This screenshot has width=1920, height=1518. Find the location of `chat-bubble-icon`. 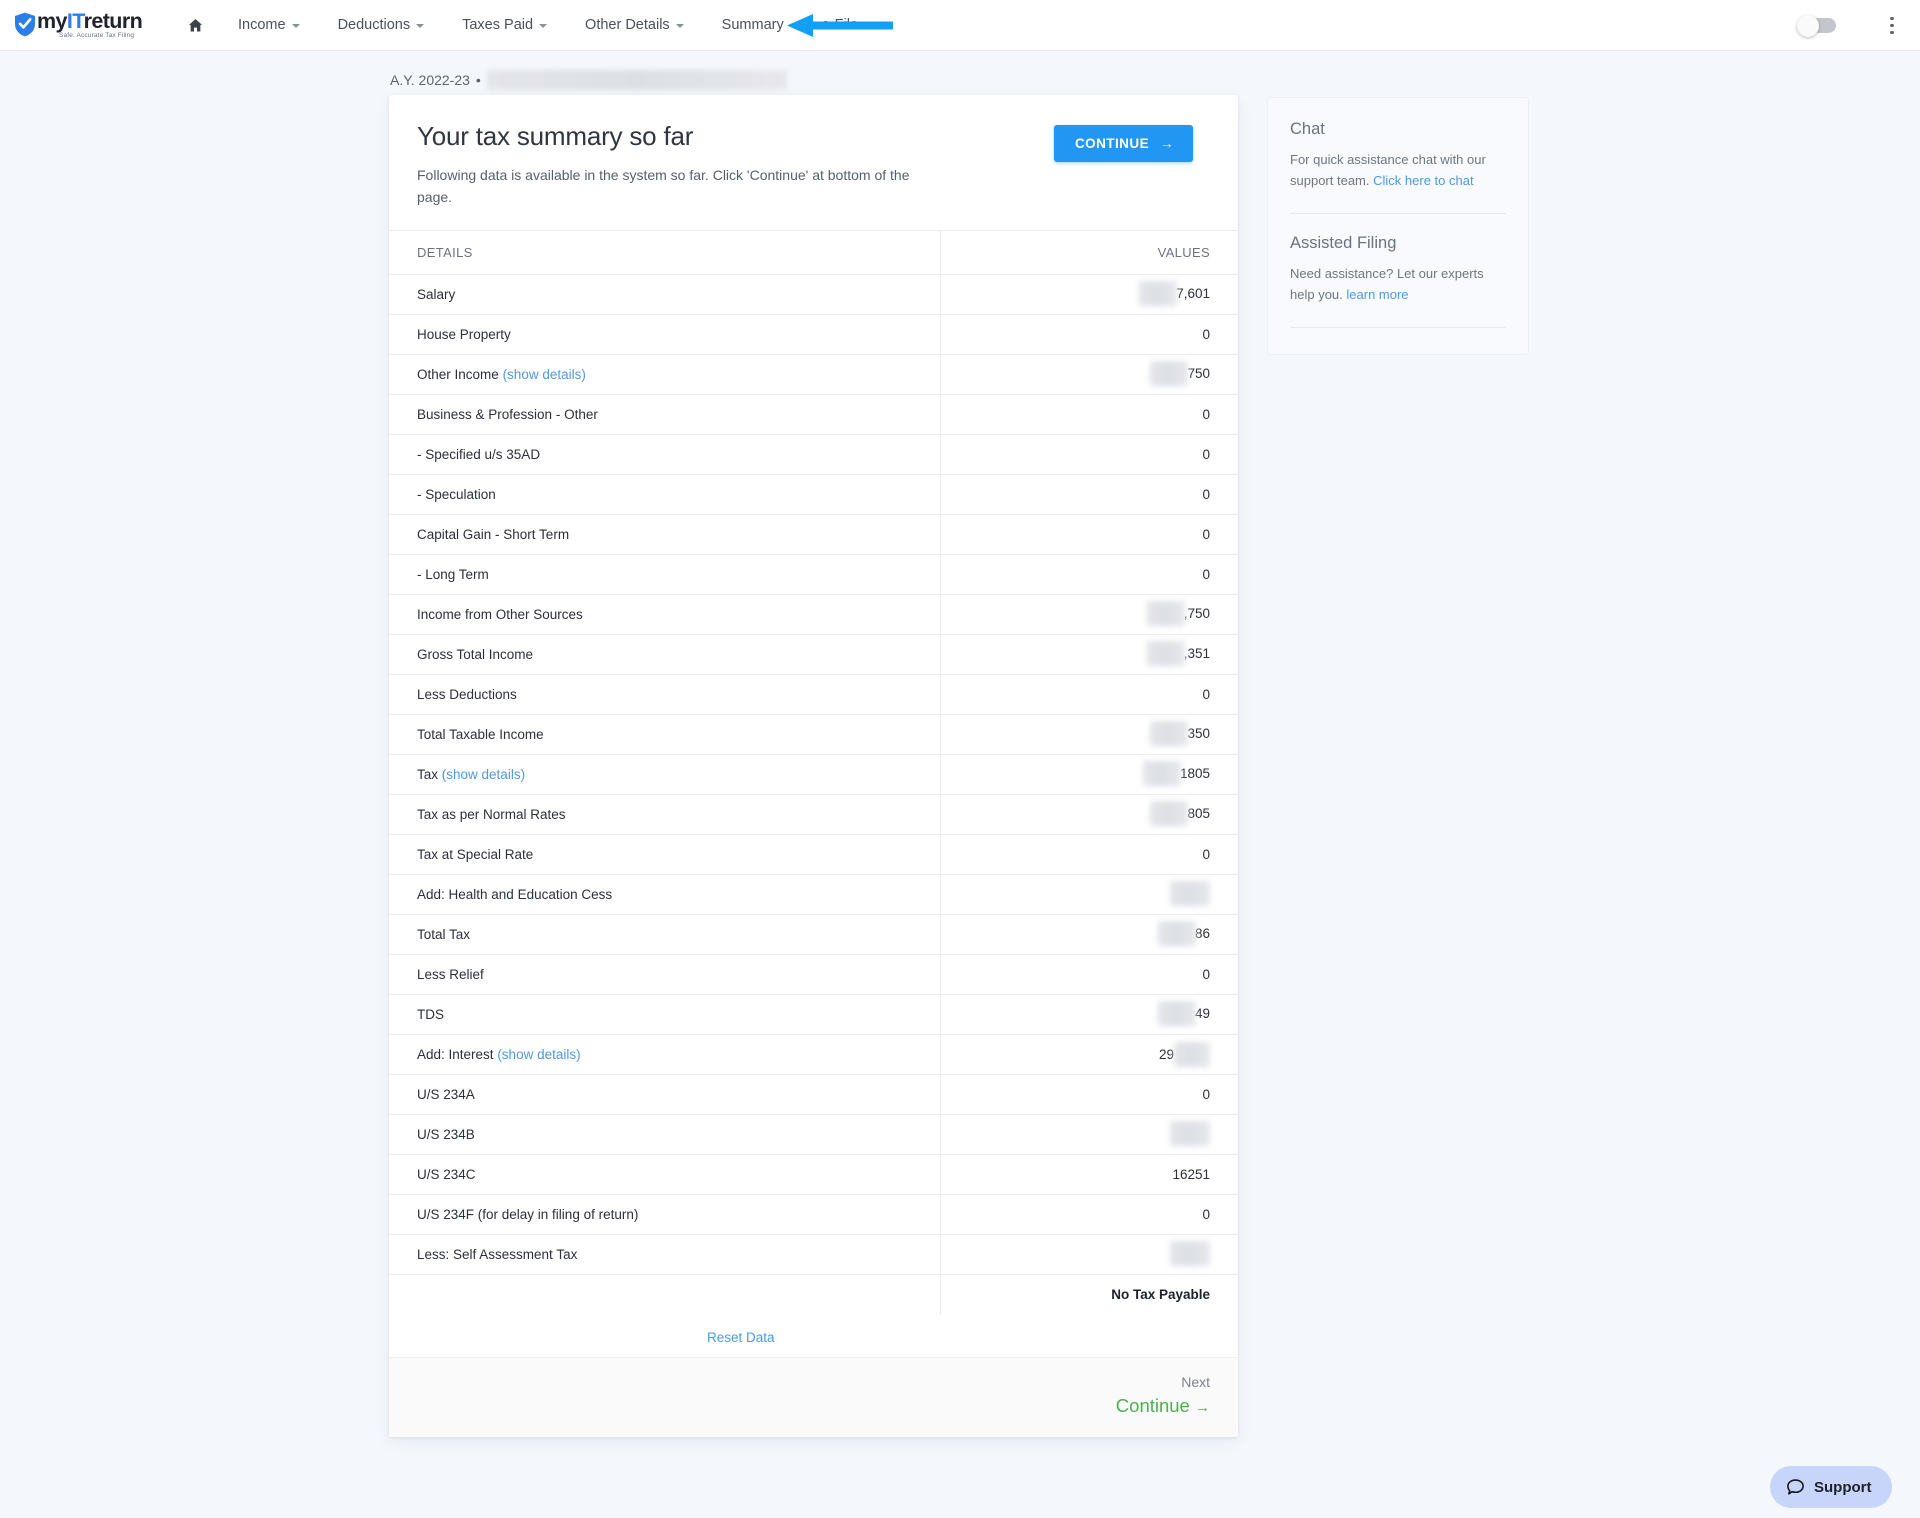

chat-bubble-icon is located at coordinates (1795, 1486).